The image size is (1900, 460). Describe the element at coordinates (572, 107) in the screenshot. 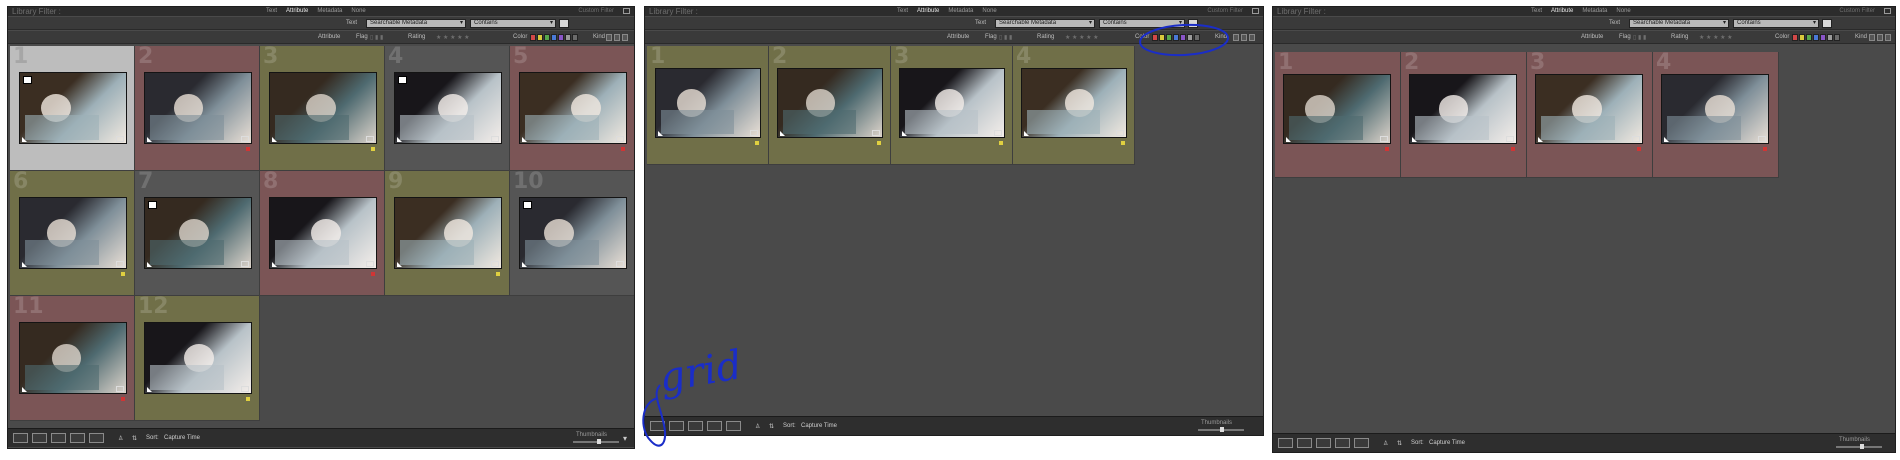

I see `thumbnail-cell: 5` at that location.